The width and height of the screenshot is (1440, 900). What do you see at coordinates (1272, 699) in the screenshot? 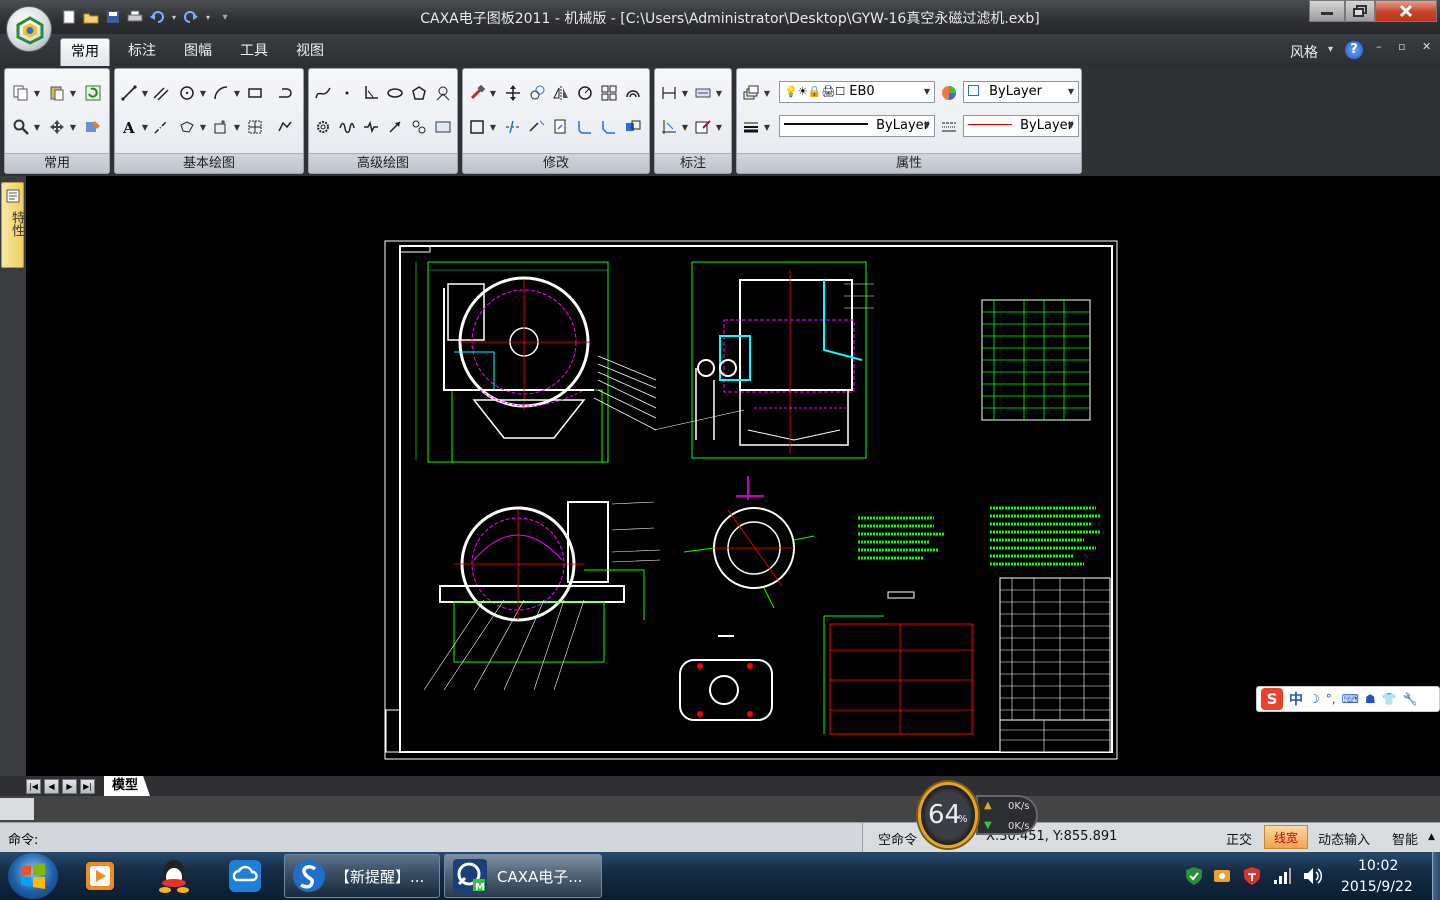
I see `sogou-icon: S` at bounding box center [1272, 699].